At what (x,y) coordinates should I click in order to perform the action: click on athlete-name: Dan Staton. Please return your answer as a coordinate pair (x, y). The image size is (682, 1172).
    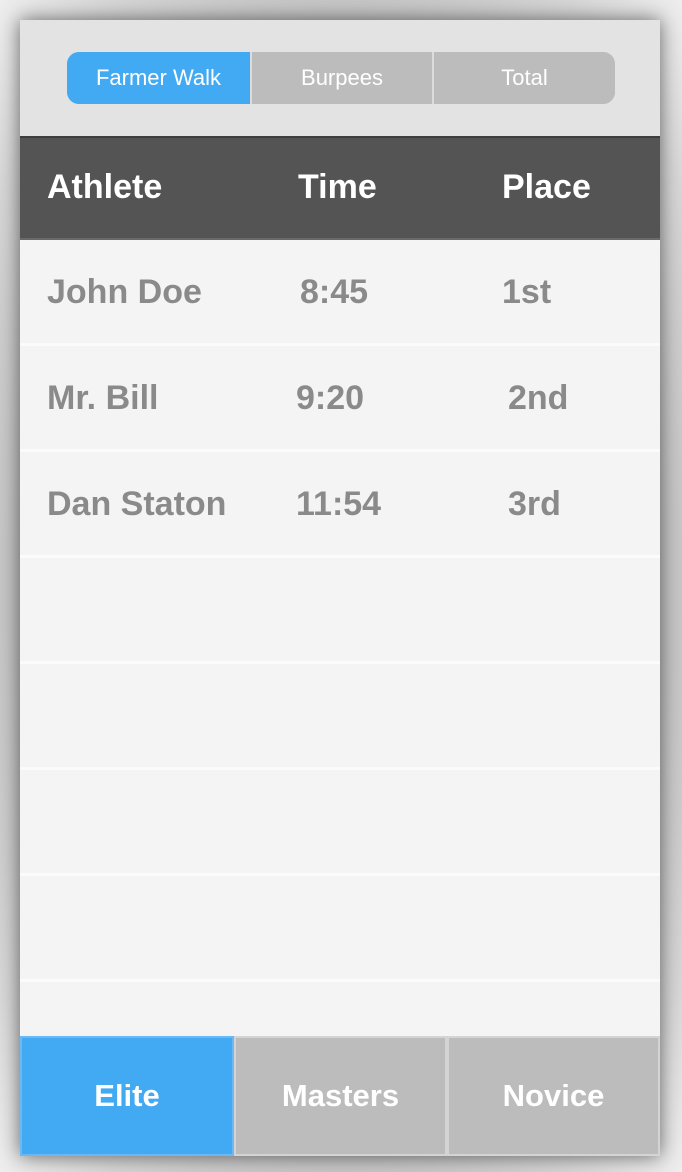
    Looking at the image, I should click on (137, 504).